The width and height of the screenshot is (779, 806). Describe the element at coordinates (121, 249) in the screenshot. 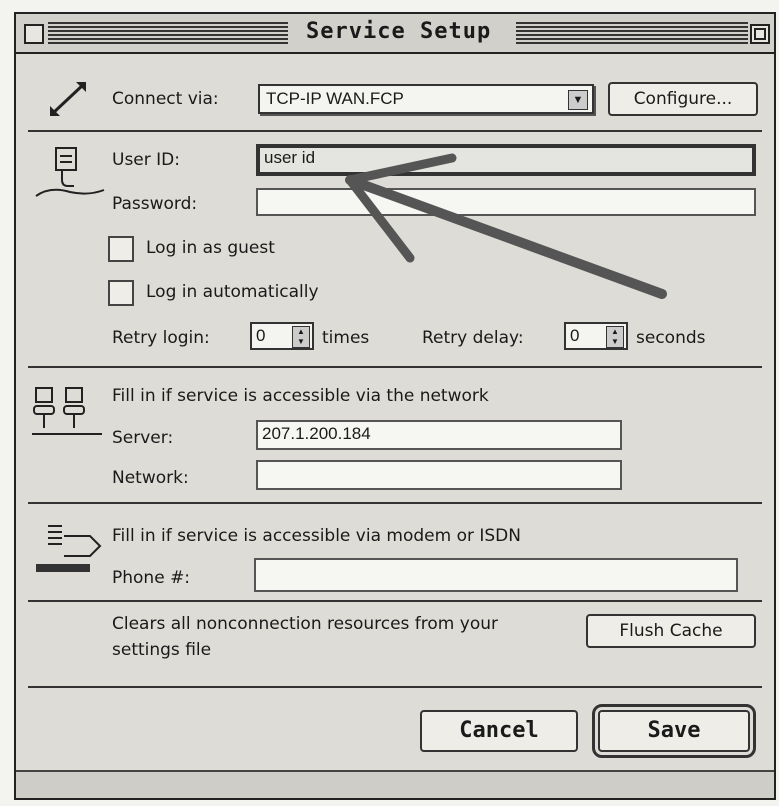

I see `guest-checkbox` at that location.